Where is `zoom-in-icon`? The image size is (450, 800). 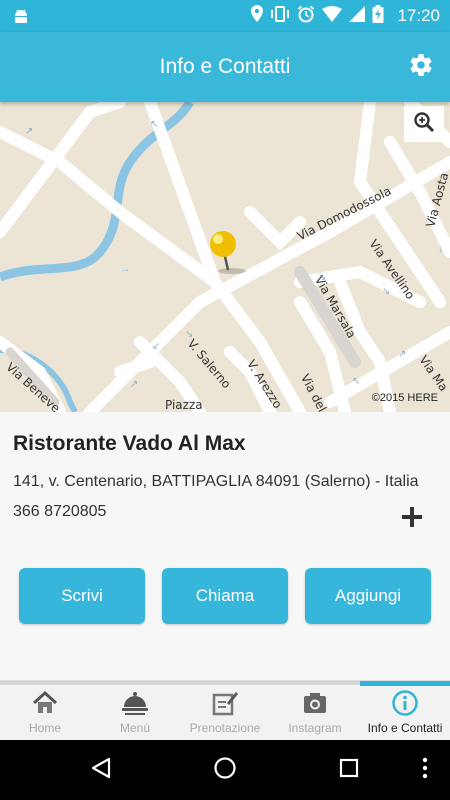 zoom-in-icon is located at coordinates (424, 124).